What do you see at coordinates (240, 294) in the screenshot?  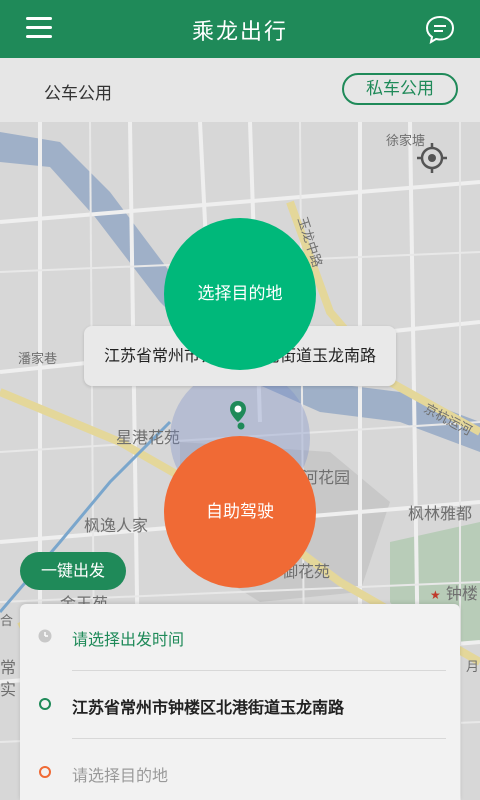 I see `choose-destination-button: 选择目的地` at bounding box center [240, 294].